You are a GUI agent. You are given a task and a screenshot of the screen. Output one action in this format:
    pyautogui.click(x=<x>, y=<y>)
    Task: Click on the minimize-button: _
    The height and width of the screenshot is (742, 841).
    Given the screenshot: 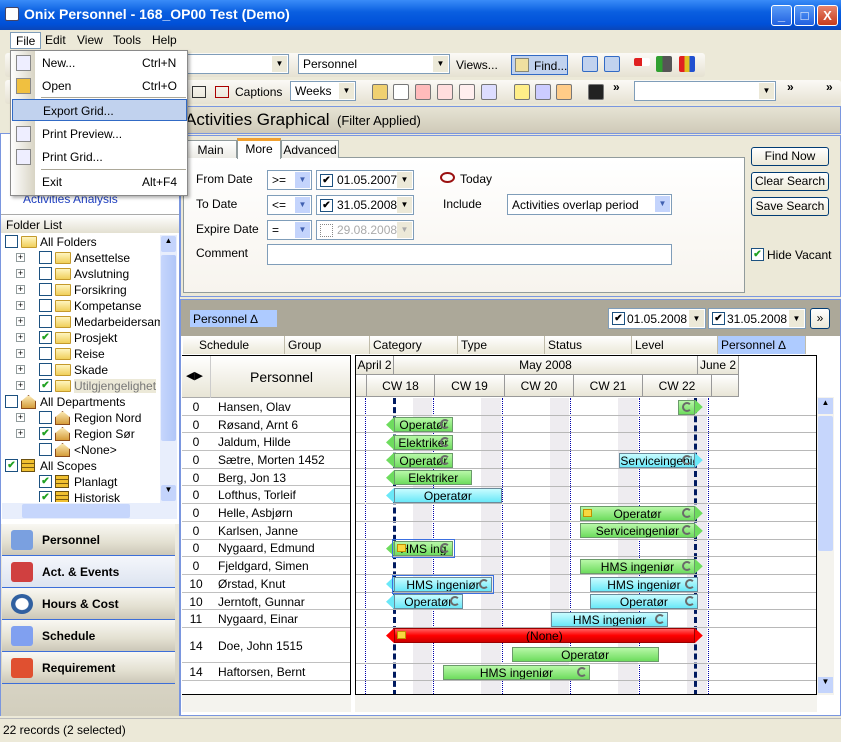 What is the action you would take?
    pyautogui.click(x=781, y=15)
    